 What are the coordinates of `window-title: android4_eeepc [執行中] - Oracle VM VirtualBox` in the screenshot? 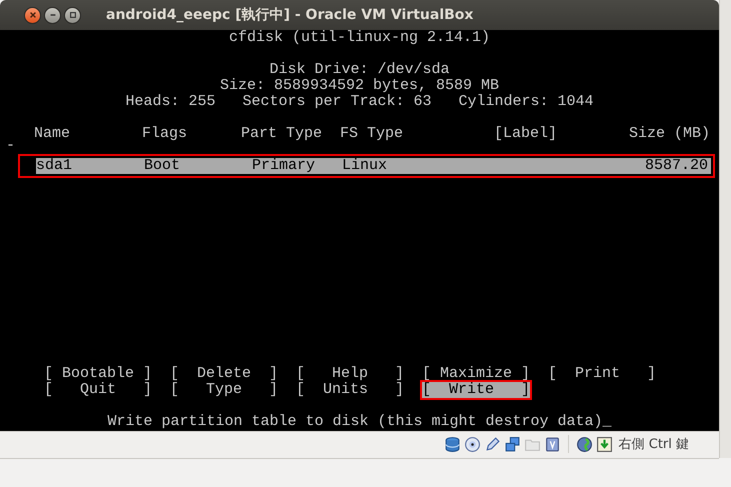 It's located at (290, 15).